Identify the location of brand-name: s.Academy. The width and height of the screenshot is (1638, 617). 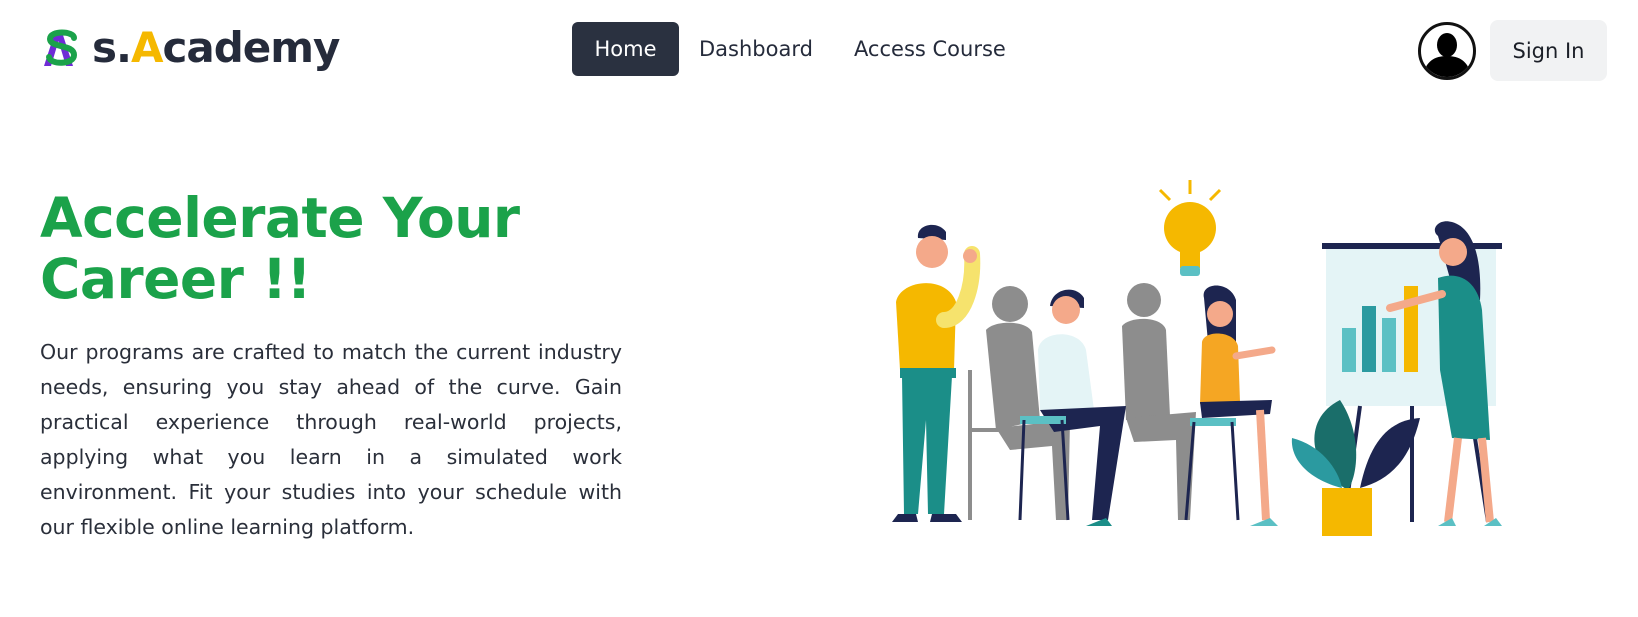
(216, 47).